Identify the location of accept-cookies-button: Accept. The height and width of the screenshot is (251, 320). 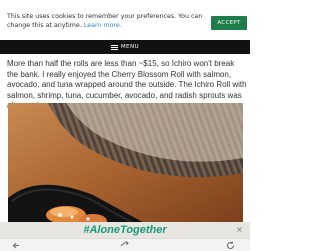
(229, 23).